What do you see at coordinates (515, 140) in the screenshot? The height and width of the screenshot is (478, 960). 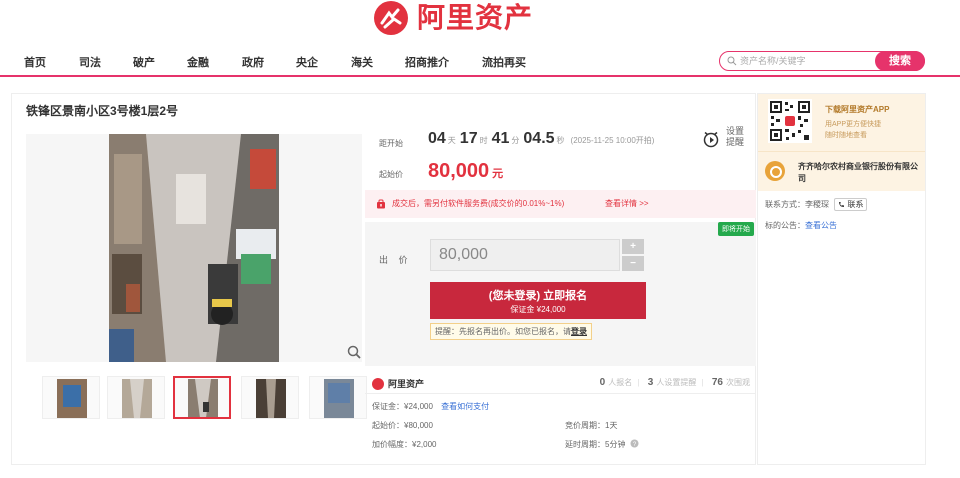 I see `countdown-minutes-unit: 分` at bounding box center [515, 140].